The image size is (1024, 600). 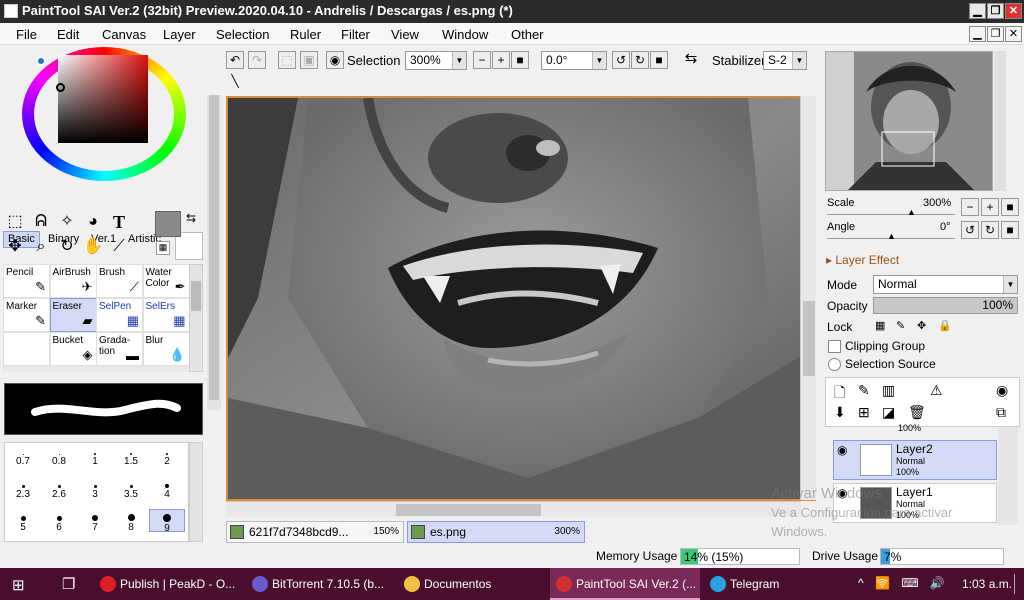 I want to click on brush-size-2.6: 2.6, so click(x=59, y=488).